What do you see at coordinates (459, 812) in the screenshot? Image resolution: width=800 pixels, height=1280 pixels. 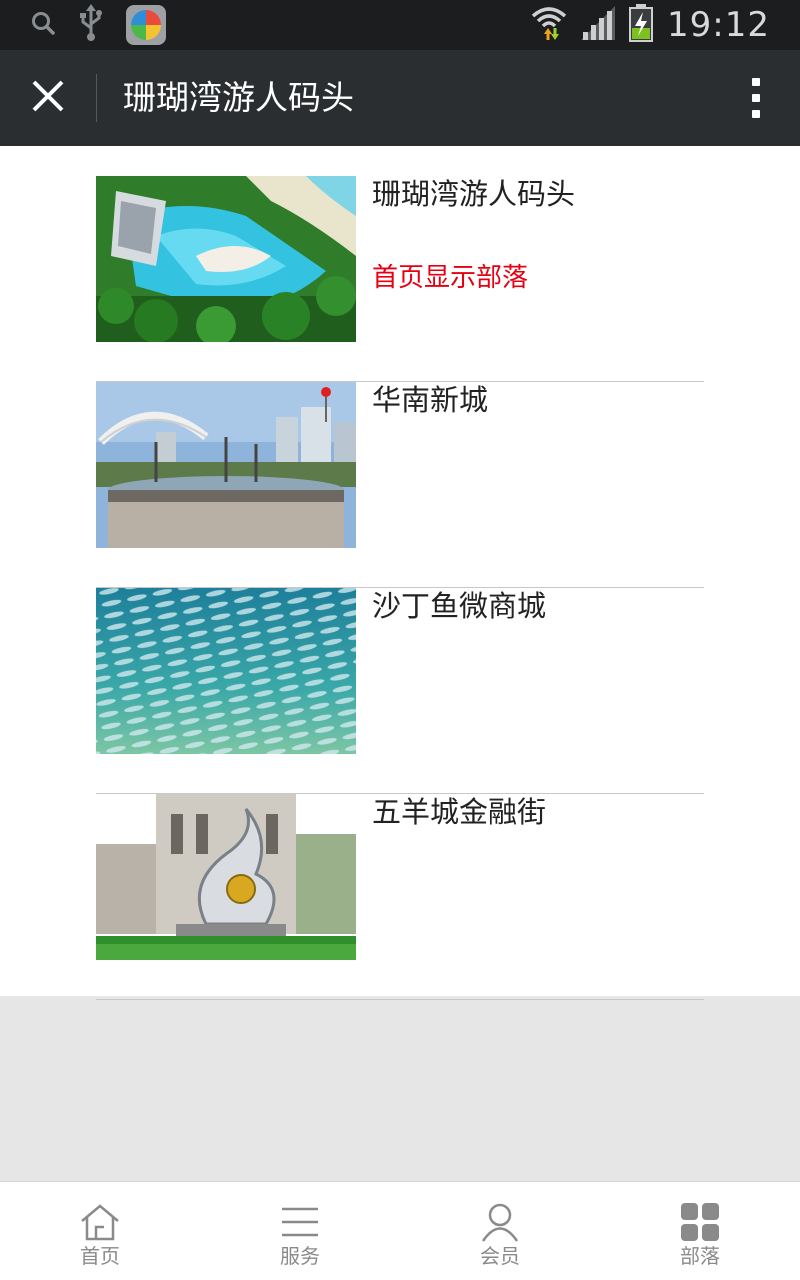 I see `list-item-title: 五羊城金融街` at bounding box center [459, 812].